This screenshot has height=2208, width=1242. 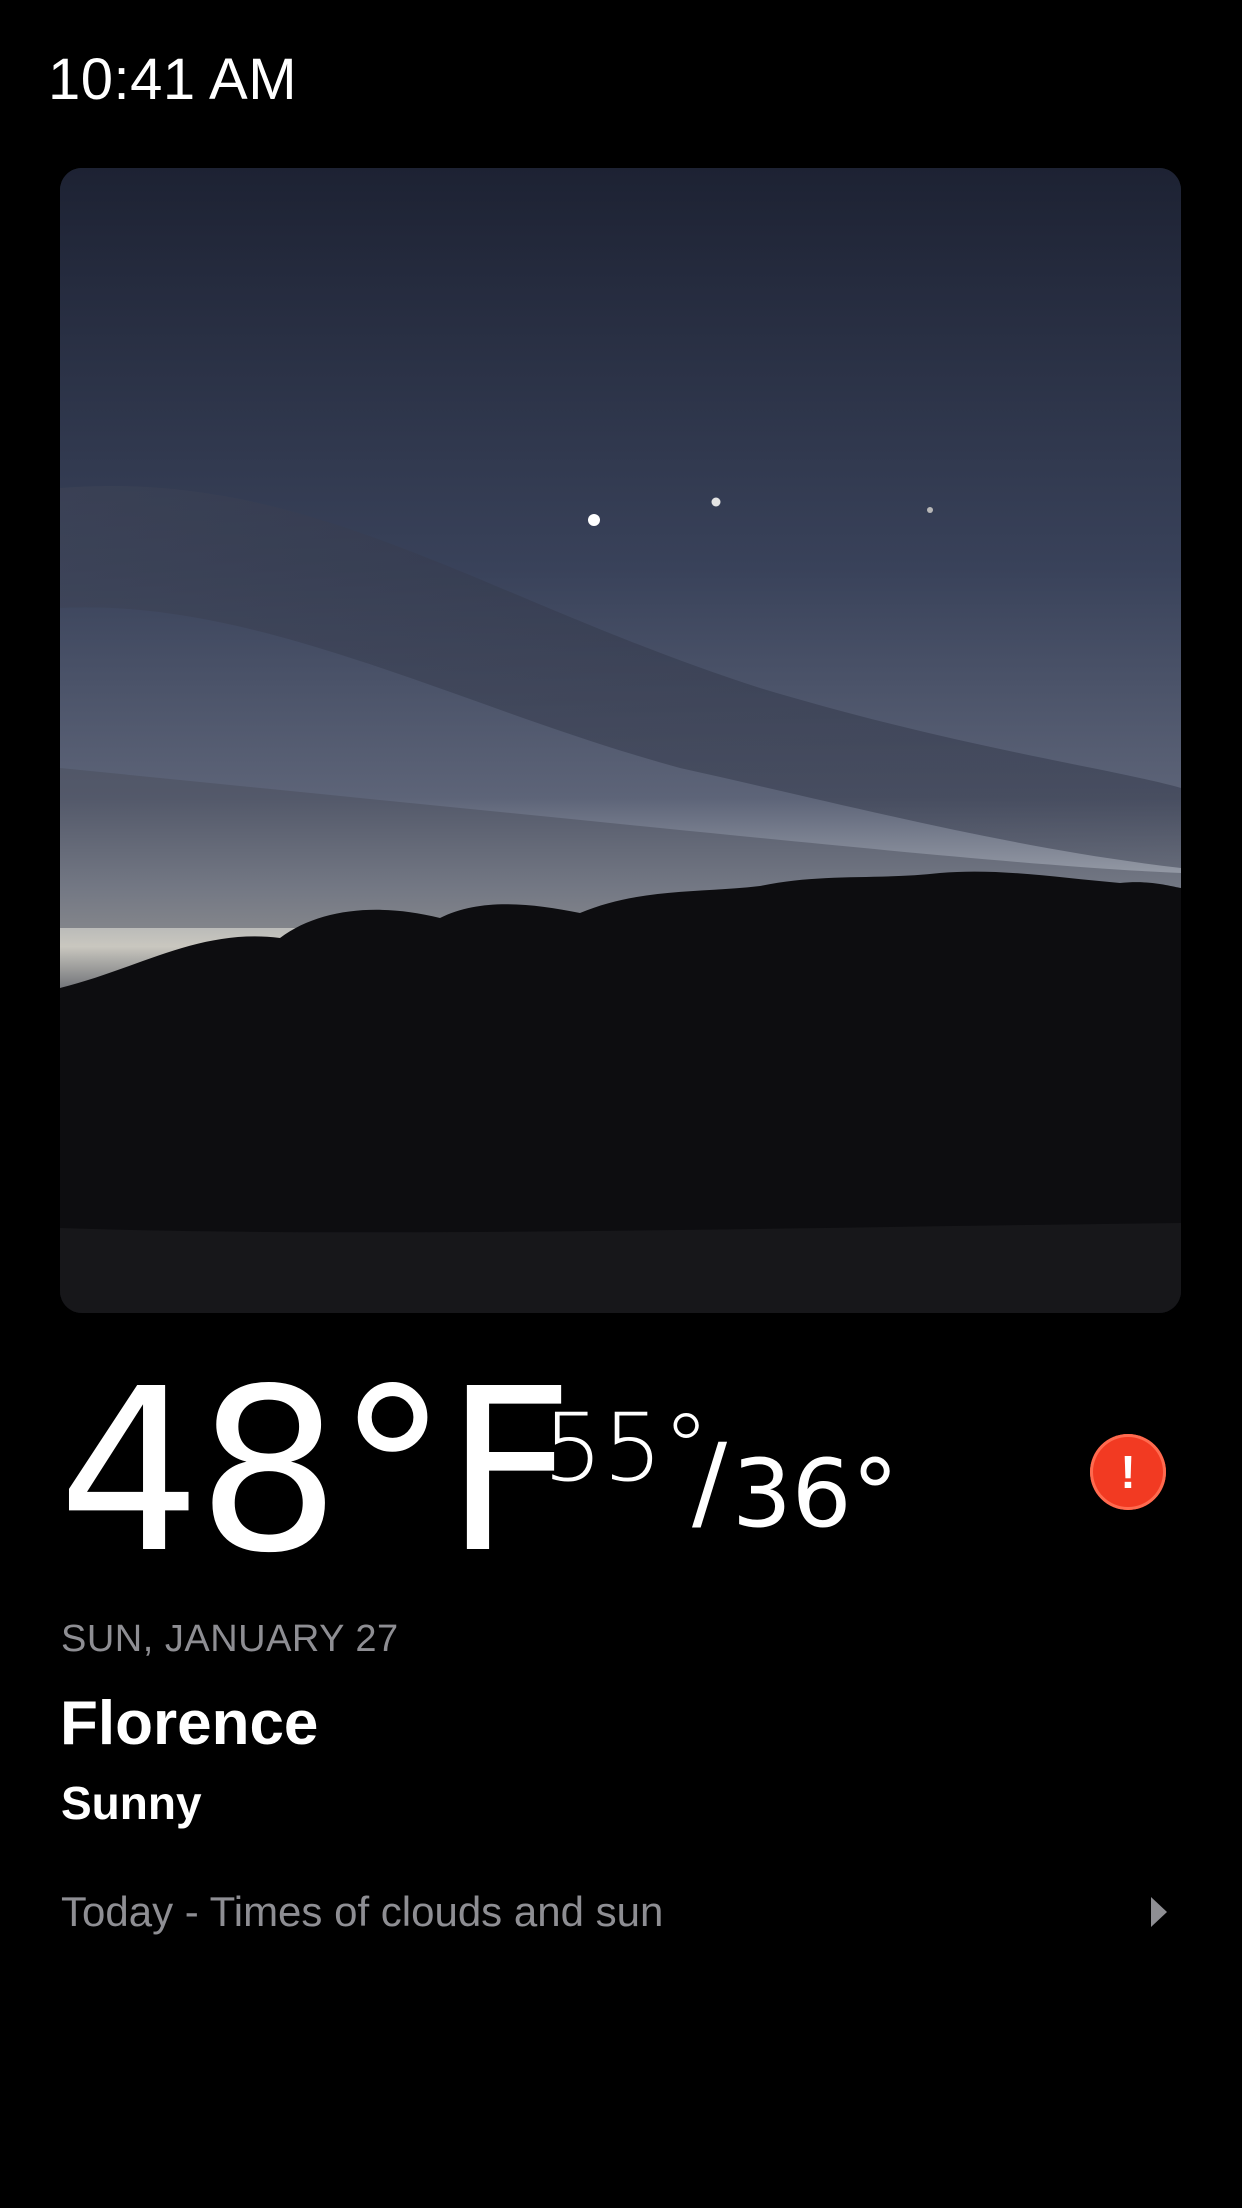 What do you see at coordinates (189, 1723) in the screenshot?
I see `city-name: Florence` at bounding box center [189, 1723].